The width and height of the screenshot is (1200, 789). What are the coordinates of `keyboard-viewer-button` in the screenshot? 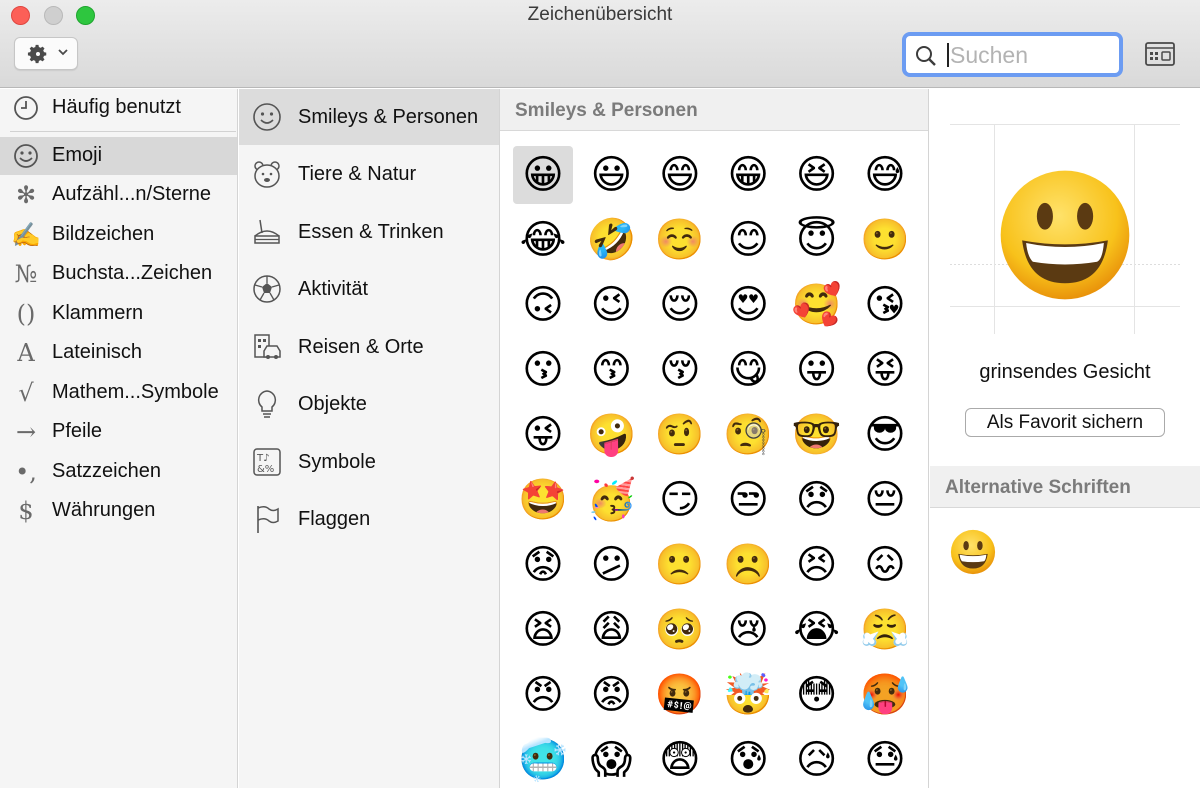 It's located at (1160, 54).